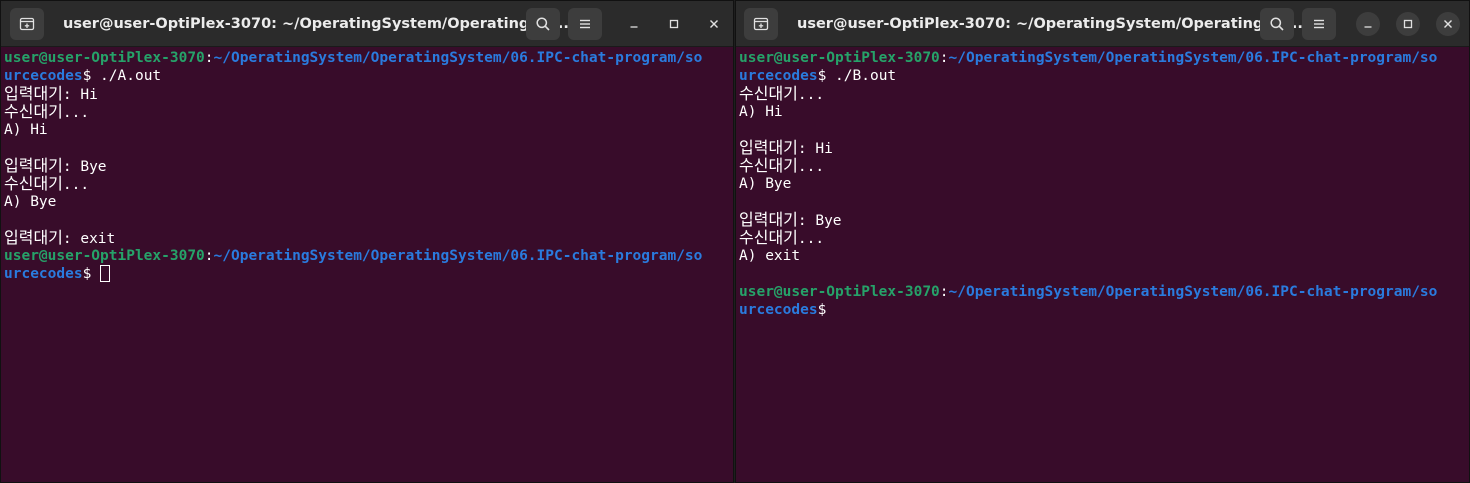 The width and height of the screenshot is (1470, 483). What do you see at coordinates (362, 238) in the screenshot?
I see `output-line: 입력대기: exit` at bounding box center [362, 238].